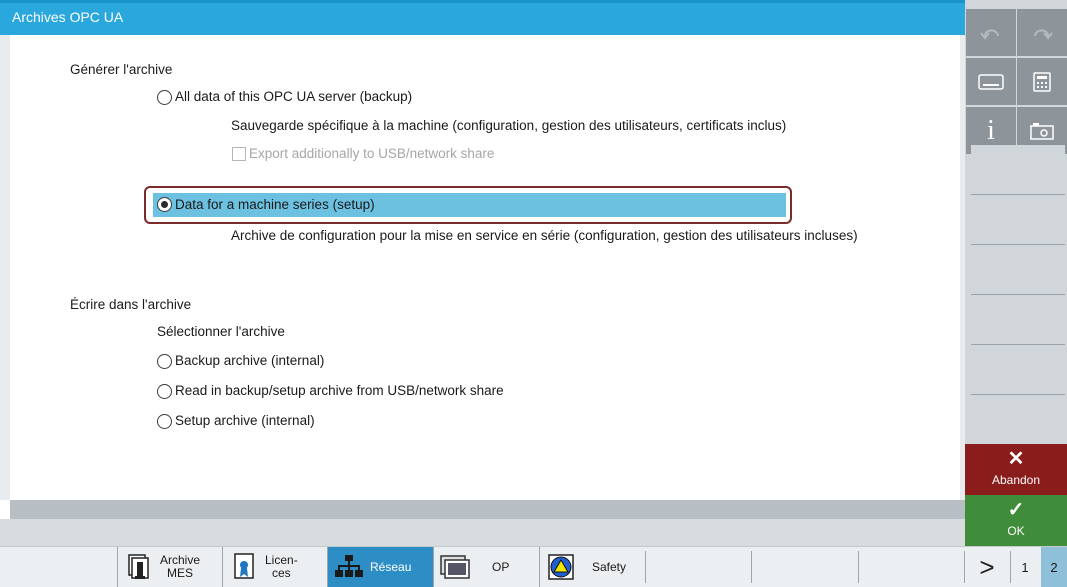  Describe the element at coordinates (455, 567) in the screenshot. I see `op-screen-icon` at that location.